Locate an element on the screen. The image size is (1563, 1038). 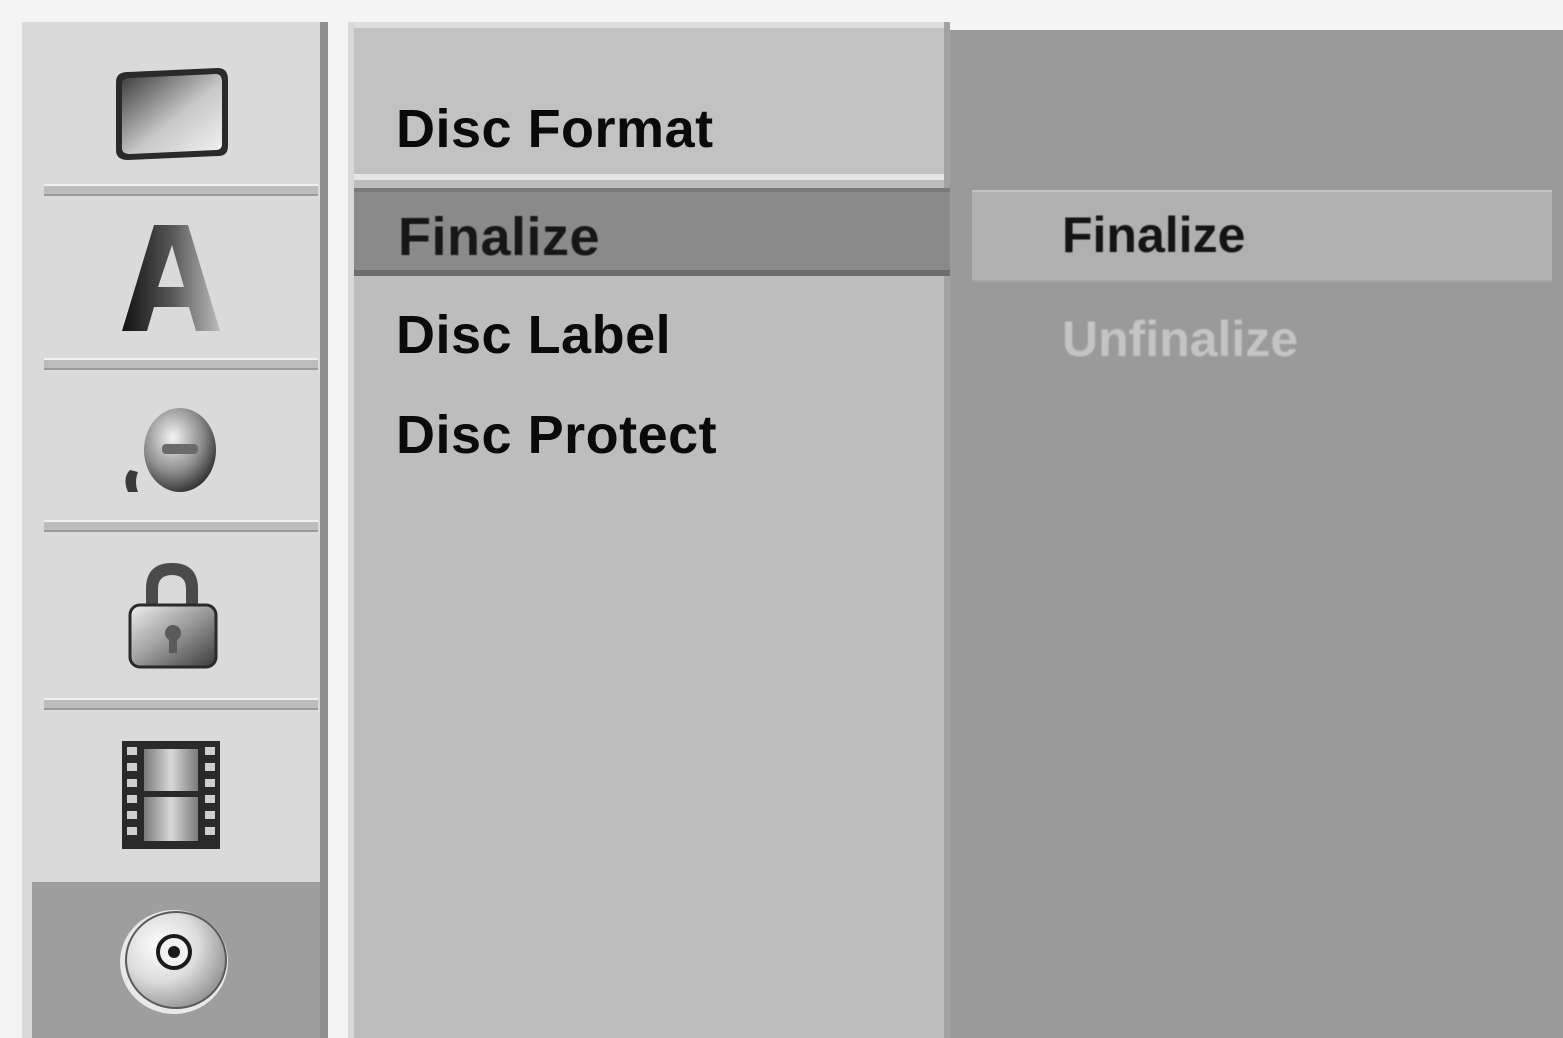
option-label: Finalize is located at coordinates (1154, 235).